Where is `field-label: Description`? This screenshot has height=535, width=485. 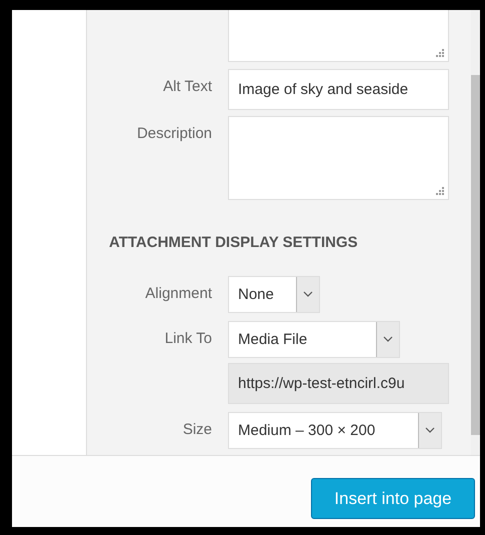 field-label: Description is located at coordinates (174, 133).